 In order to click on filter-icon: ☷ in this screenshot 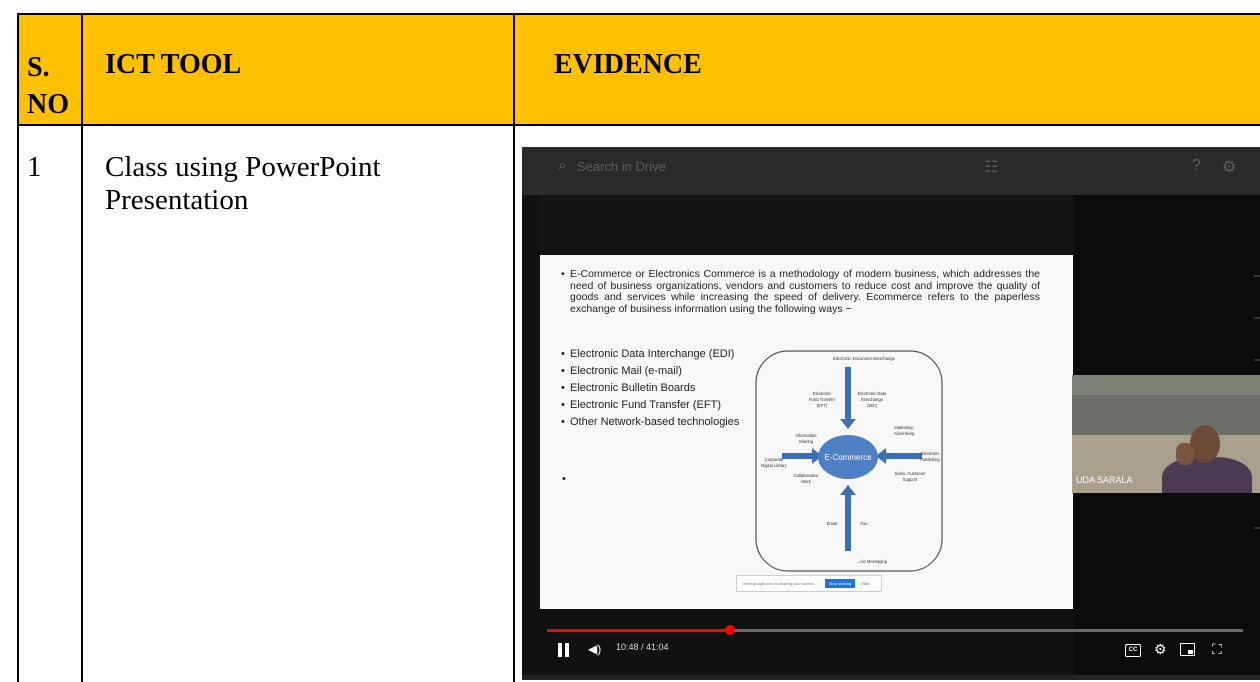, I will do `click(991, 167)`.